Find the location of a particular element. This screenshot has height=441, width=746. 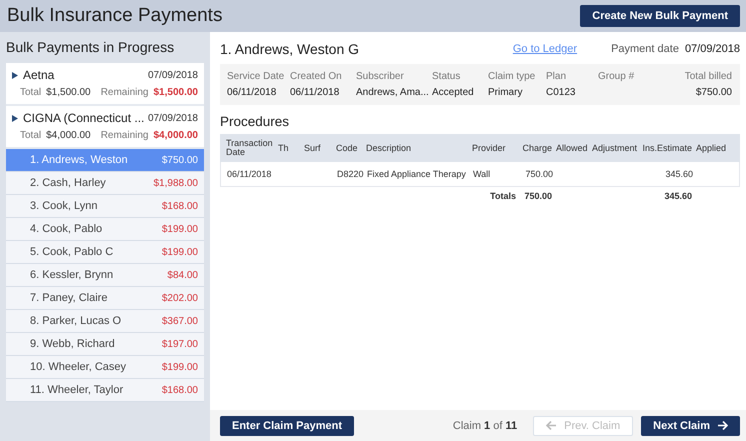

payer-name: Aetna is located at coordinates (38, 75).